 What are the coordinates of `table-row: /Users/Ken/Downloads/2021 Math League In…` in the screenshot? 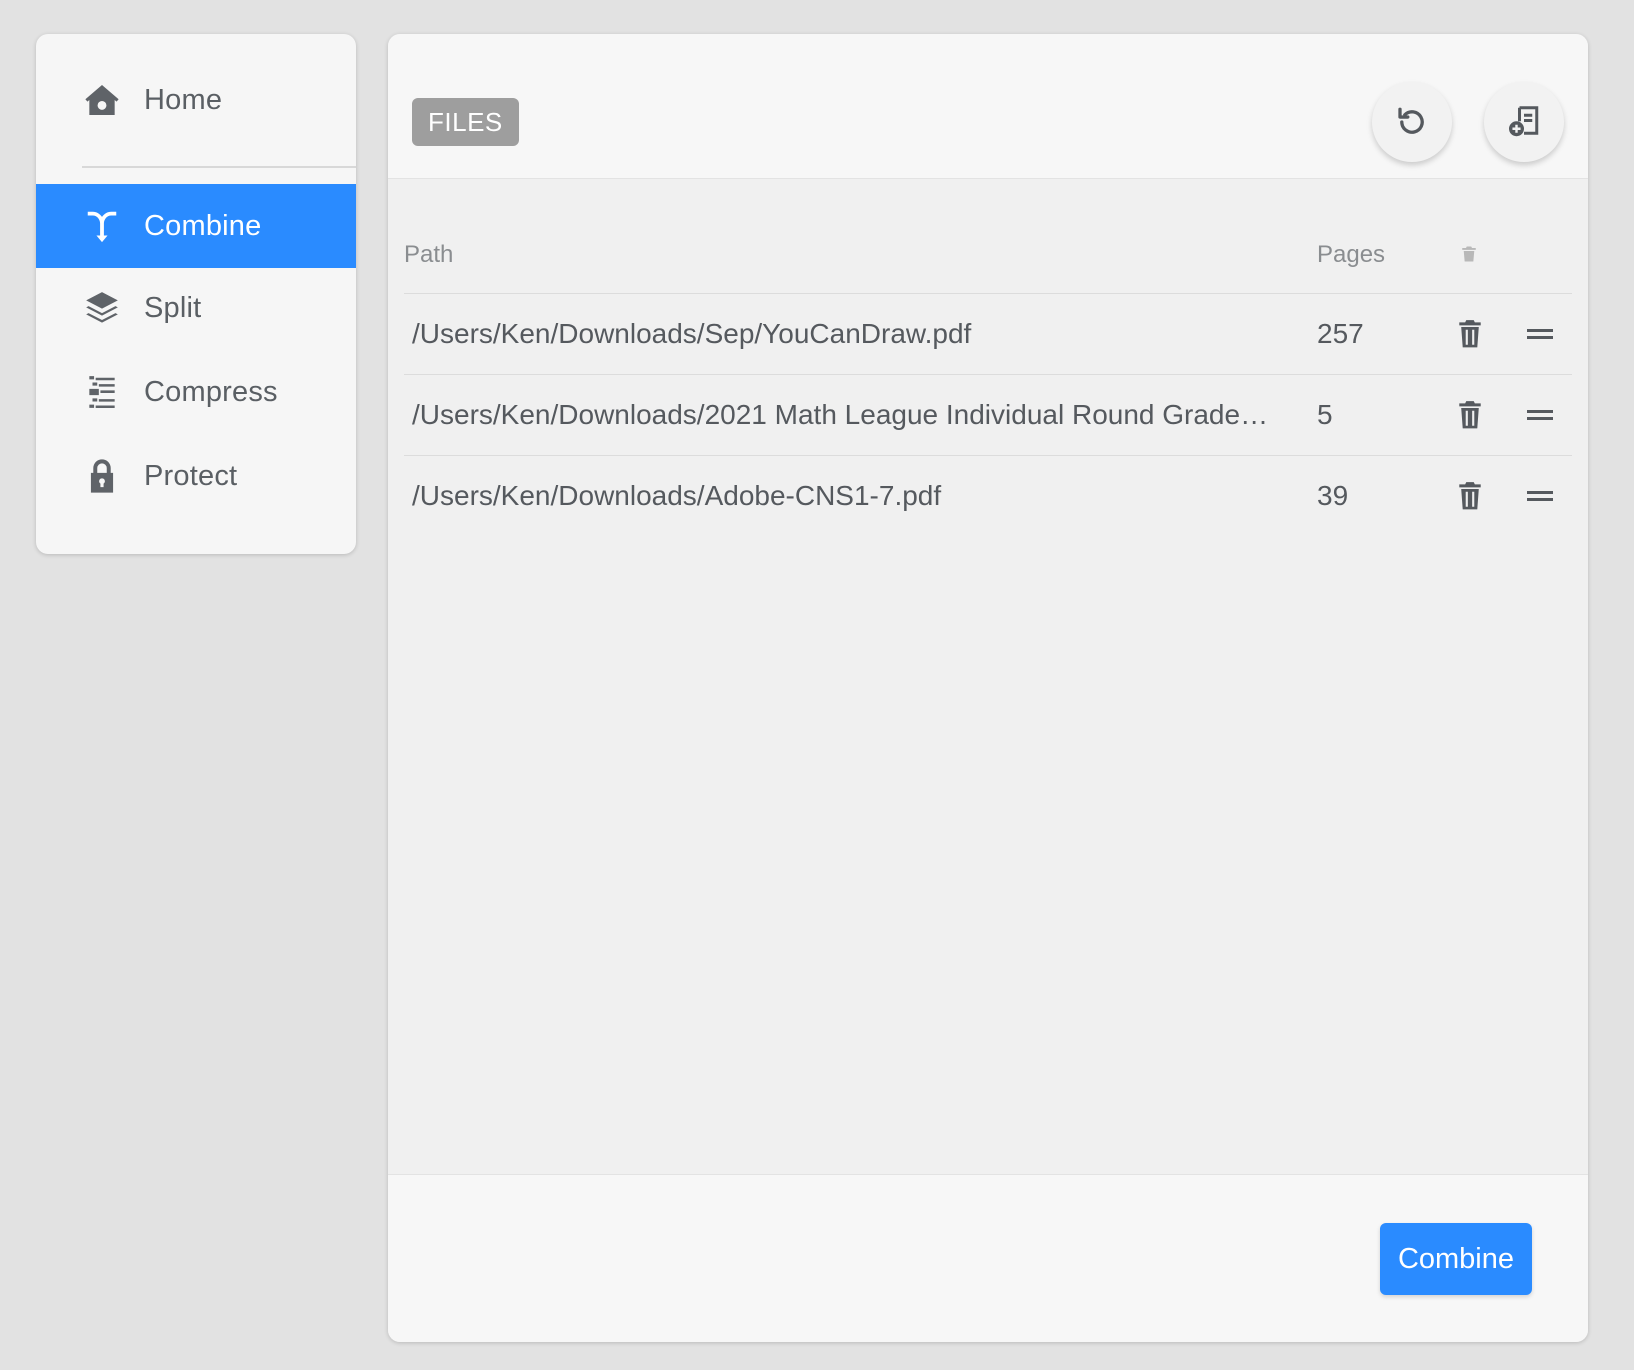 It's located at (988, 415).